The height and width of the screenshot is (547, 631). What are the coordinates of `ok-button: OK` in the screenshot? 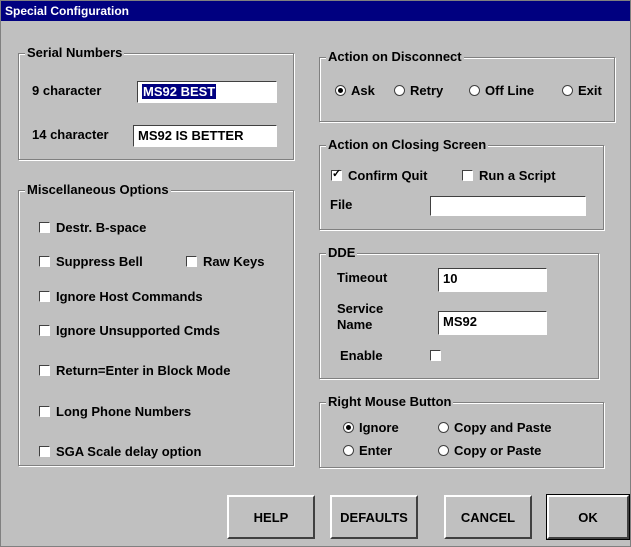 It's located at (588, 517).